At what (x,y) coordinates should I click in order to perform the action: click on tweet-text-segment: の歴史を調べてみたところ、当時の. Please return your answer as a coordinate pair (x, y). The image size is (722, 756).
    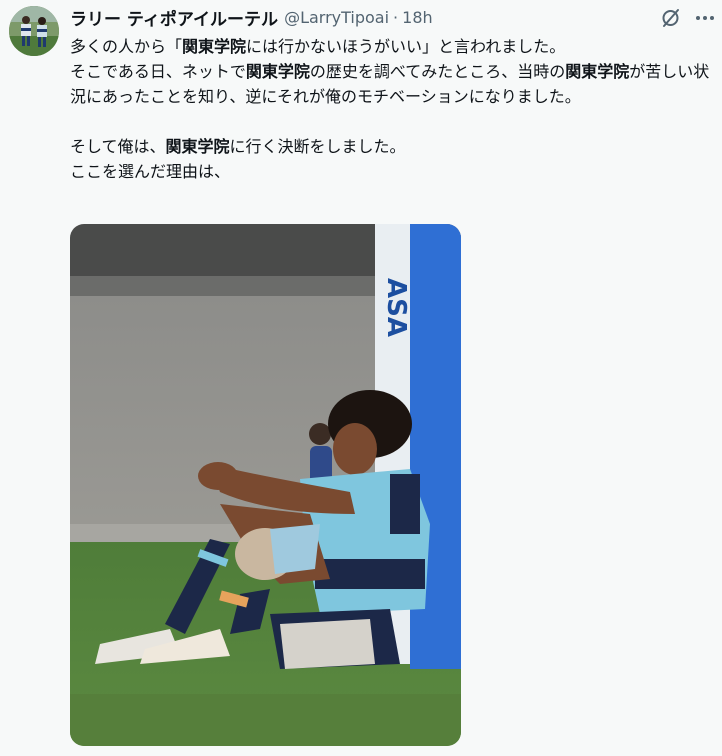
    Looking at the image, I should click on (437, 71).